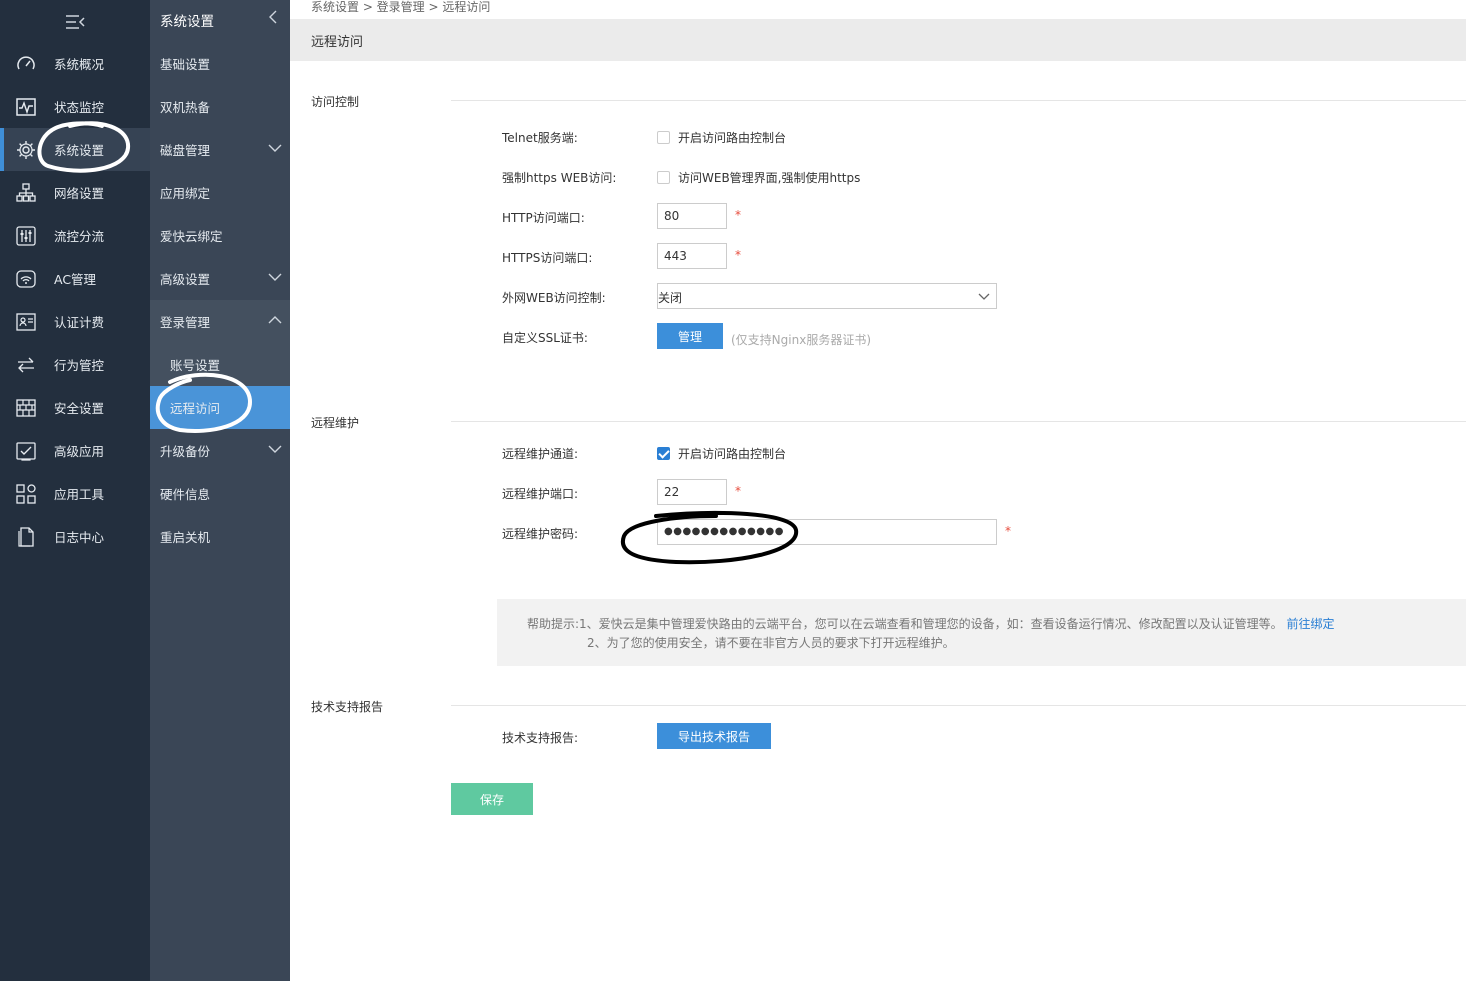 The height and width of the screenshot is (981, 1466). What do you see at coordinates (732, 454) in the screenshot?
I see `remote-channel-checkbox-text: 开启访问路由控制台` at bounding box center [732, 454].